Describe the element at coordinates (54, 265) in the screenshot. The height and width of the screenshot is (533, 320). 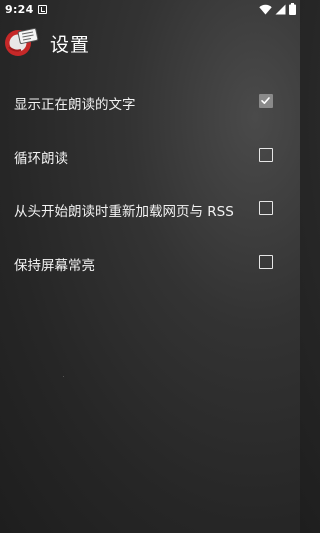
I see `setting-label: 保持屏幕常亮` at that location.